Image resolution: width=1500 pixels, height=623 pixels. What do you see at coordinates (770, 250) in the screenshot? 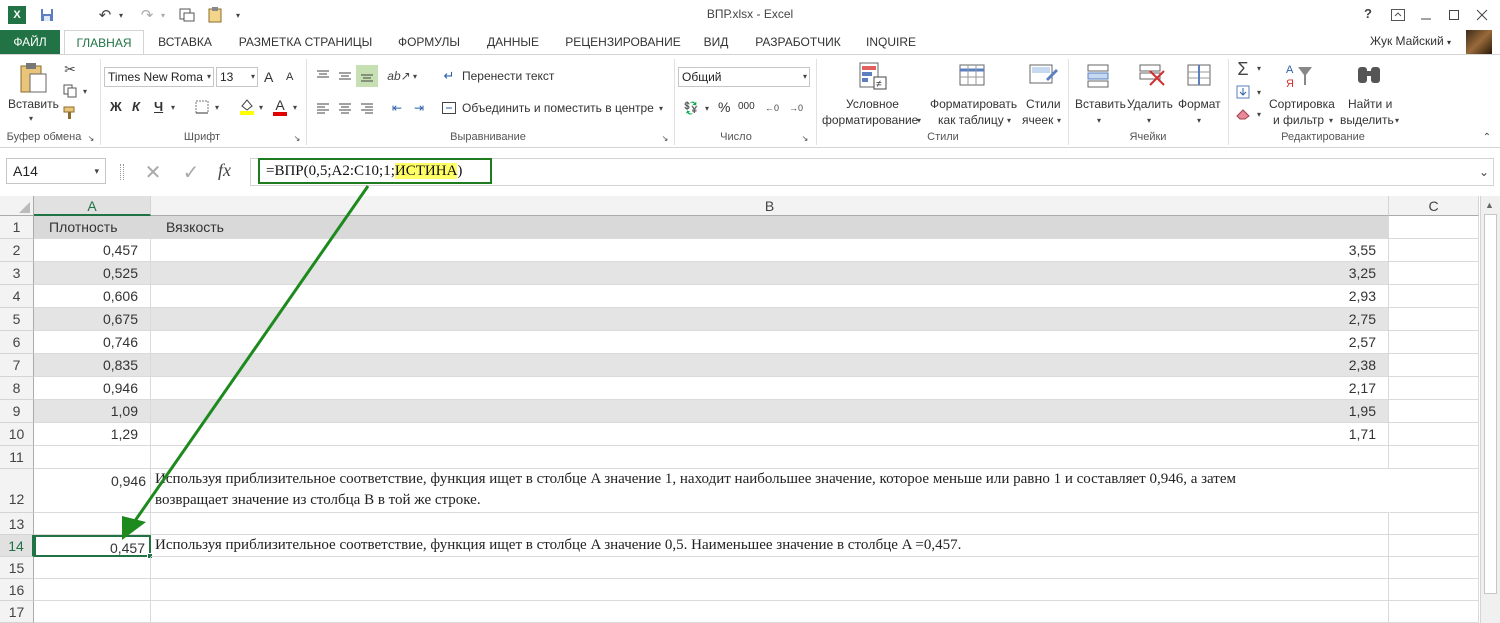
I see `cell-b2: 3,55` at bounding box center [770, 250].